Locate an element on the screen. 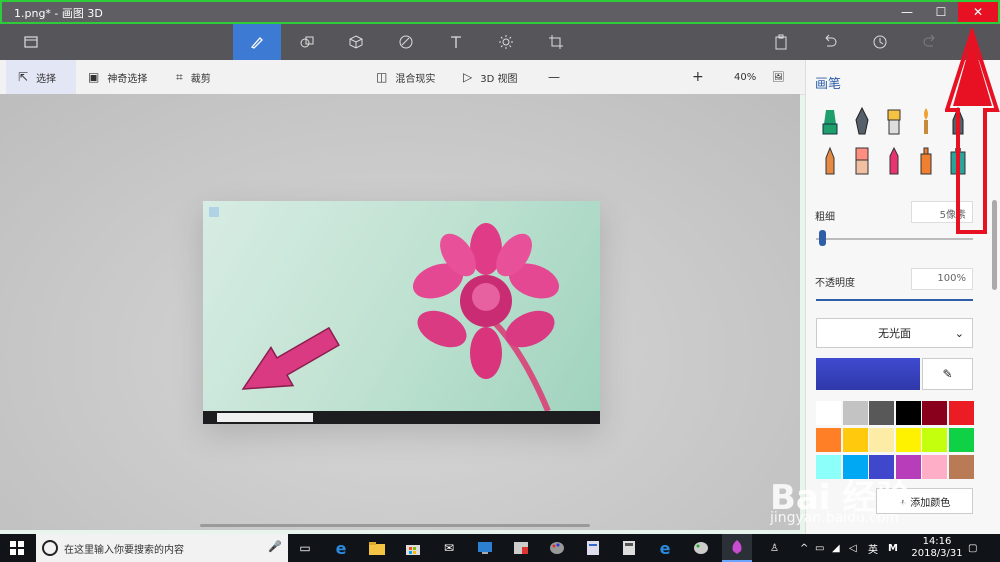 The width and height of the screenshot is (1000, 562). pasted-search-box is located at coordinates (265, 417).